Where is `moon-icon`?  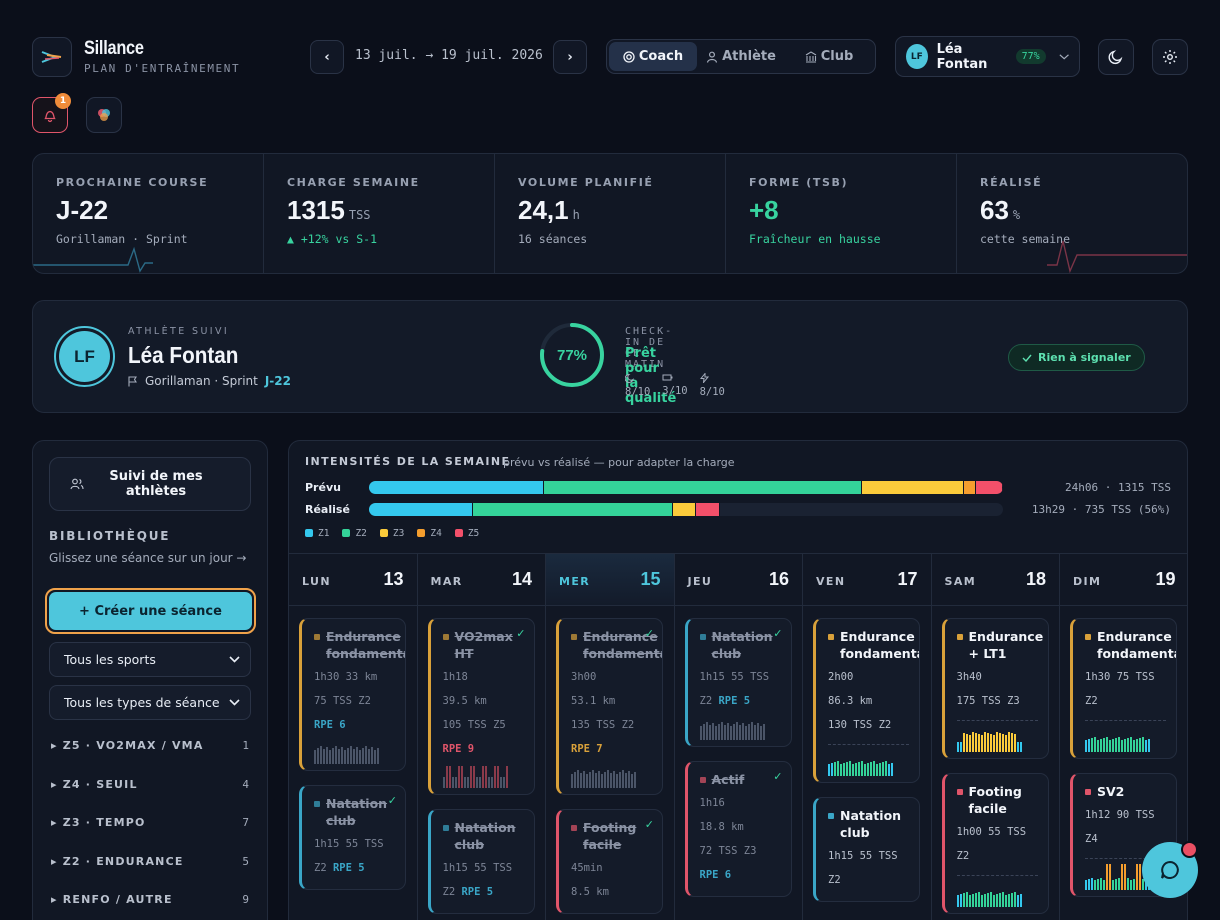
moon-icon is located at coordinates (629, 378).